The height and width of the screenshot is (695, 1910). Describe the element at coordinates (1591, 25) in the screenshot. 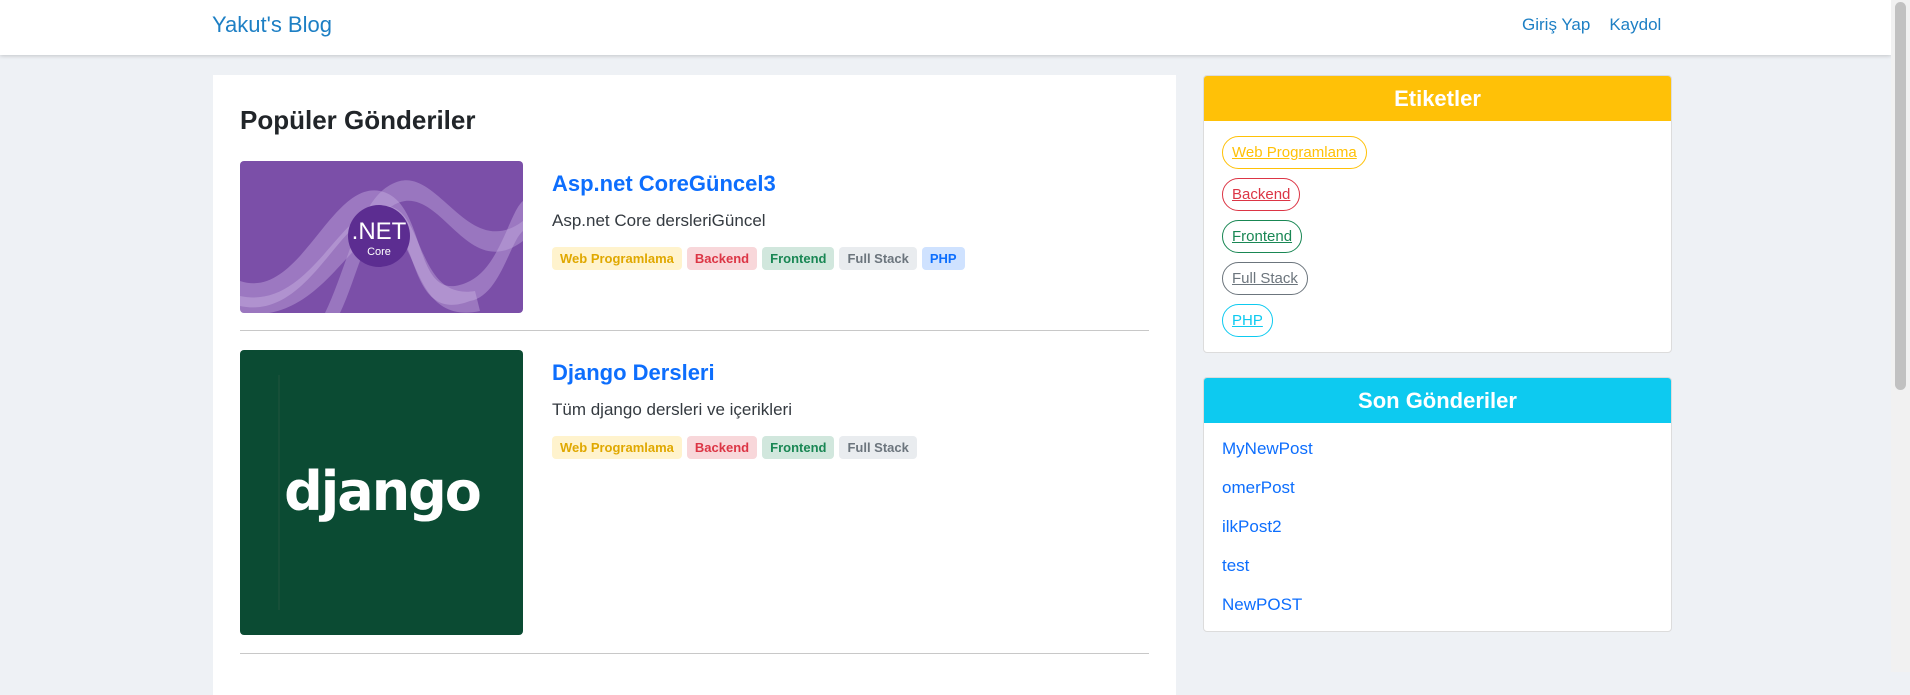

I see `nav-links: Giriş Yap Kaydol` at that location.